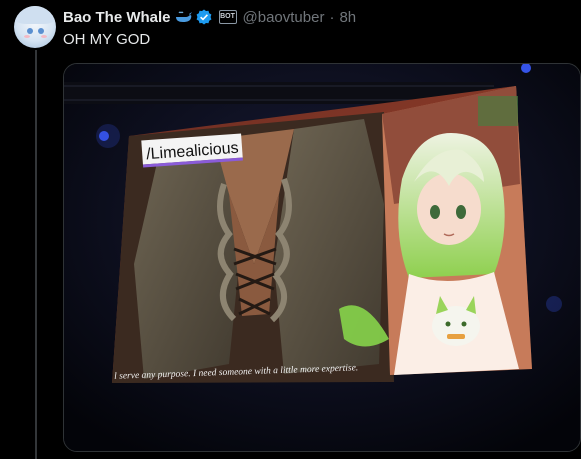 This screenshot has width=581, height=459. I want to click on tweet-header: Bao The Whale BOT @baovtuber · 8h, so click(209, 17).